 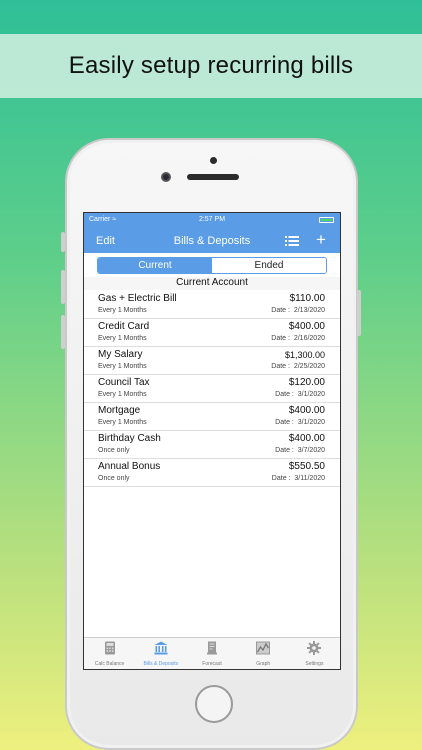 What do you see at coordinates (307, 298) in the screenshot?
I see `item-amount: $110.00` at bounding box center [307, 298].